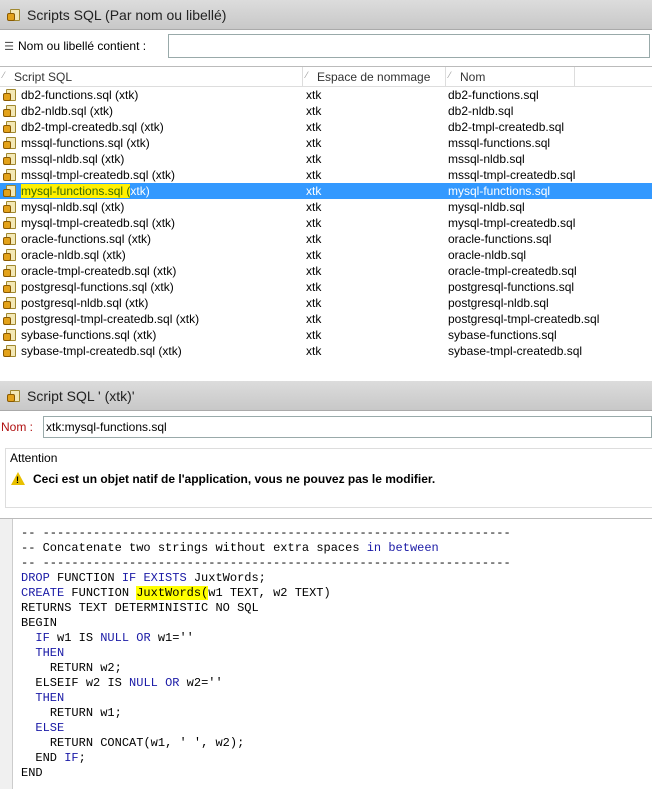 The height and width of the screenshot is (789, 652). What do you see at coordinates (85, 191) in the screenshot?
I see `cell-script-text: mysql-functions.sql (xtk)` at bounding box center [85, 191].